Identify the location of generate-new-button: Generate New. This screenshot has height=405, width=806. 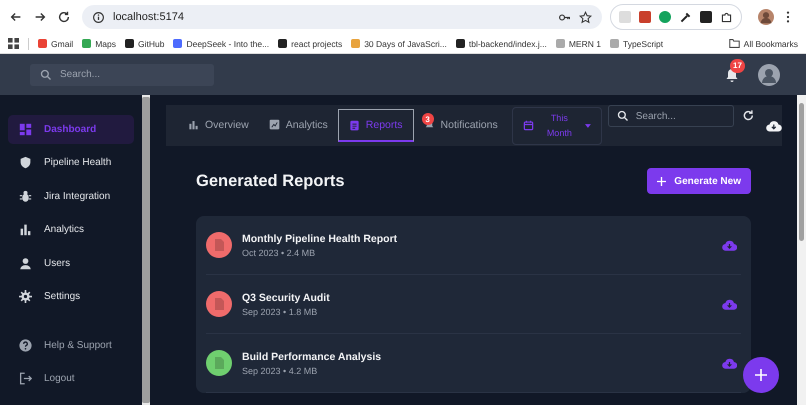
(699, 181).